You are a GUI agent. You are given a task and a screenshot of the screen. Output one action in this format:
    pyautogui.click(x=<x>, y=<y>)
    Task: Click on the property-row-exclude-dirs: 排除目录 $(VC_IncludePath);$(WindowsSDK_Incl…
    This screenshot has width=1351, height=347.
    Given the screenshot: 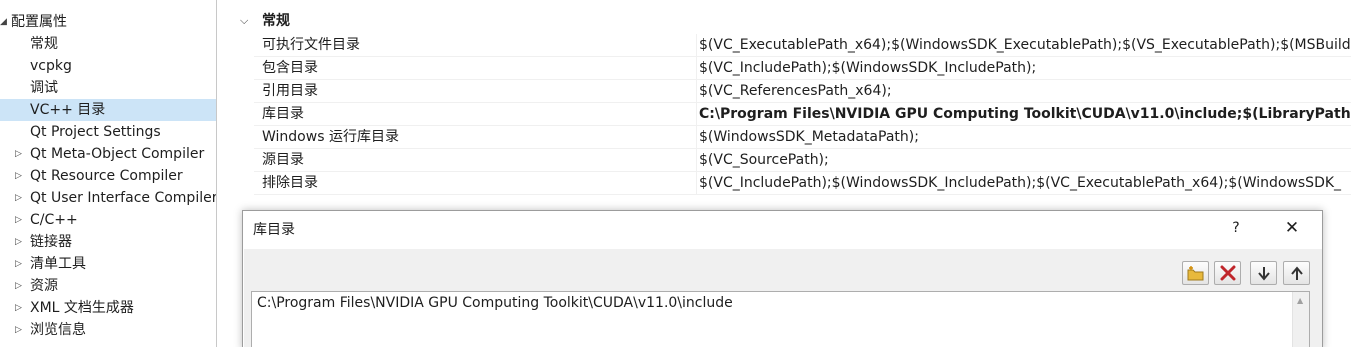 What is the action you would take?
    pyautogui.click(x=802, y=183)
    